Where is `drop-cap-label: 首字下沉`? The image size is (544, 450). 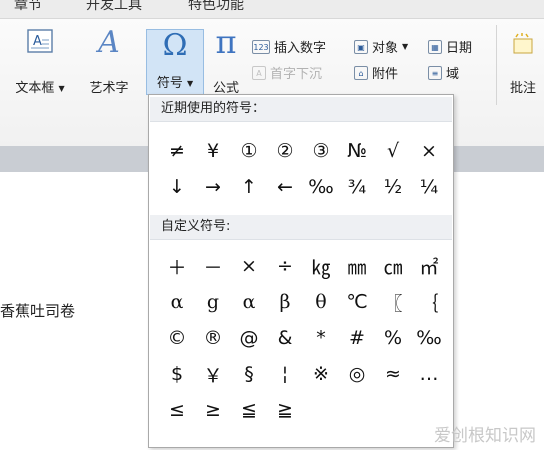 drop-cap-label: 首字下沉 is located at coordinates (296, 74).